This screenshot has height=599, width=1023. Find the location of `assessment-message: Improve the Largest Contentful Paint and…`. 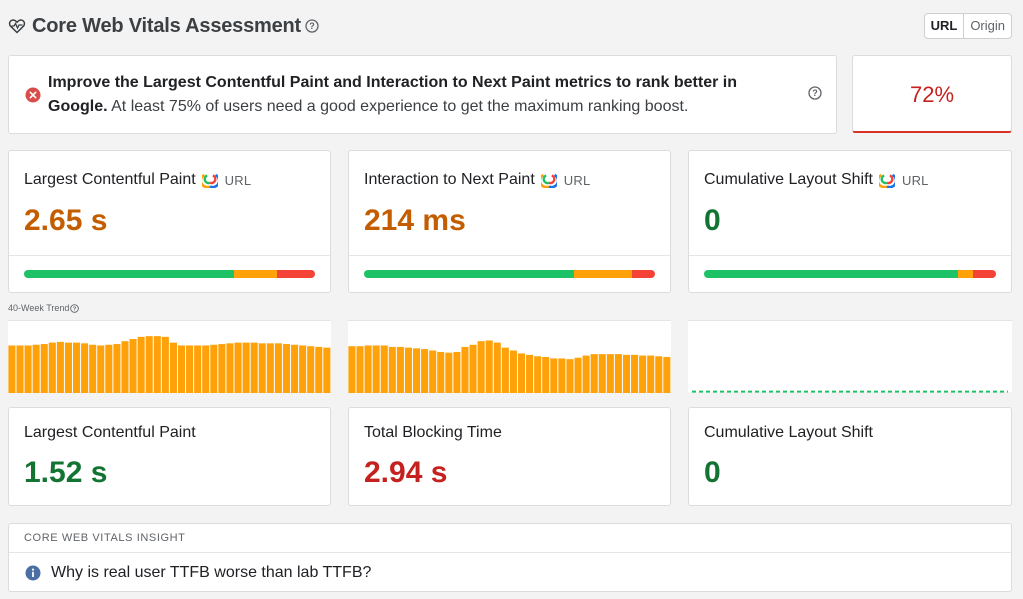

assessment-message: Improve the Largest Contentful Paint and… is located at coordinates (420, 95).